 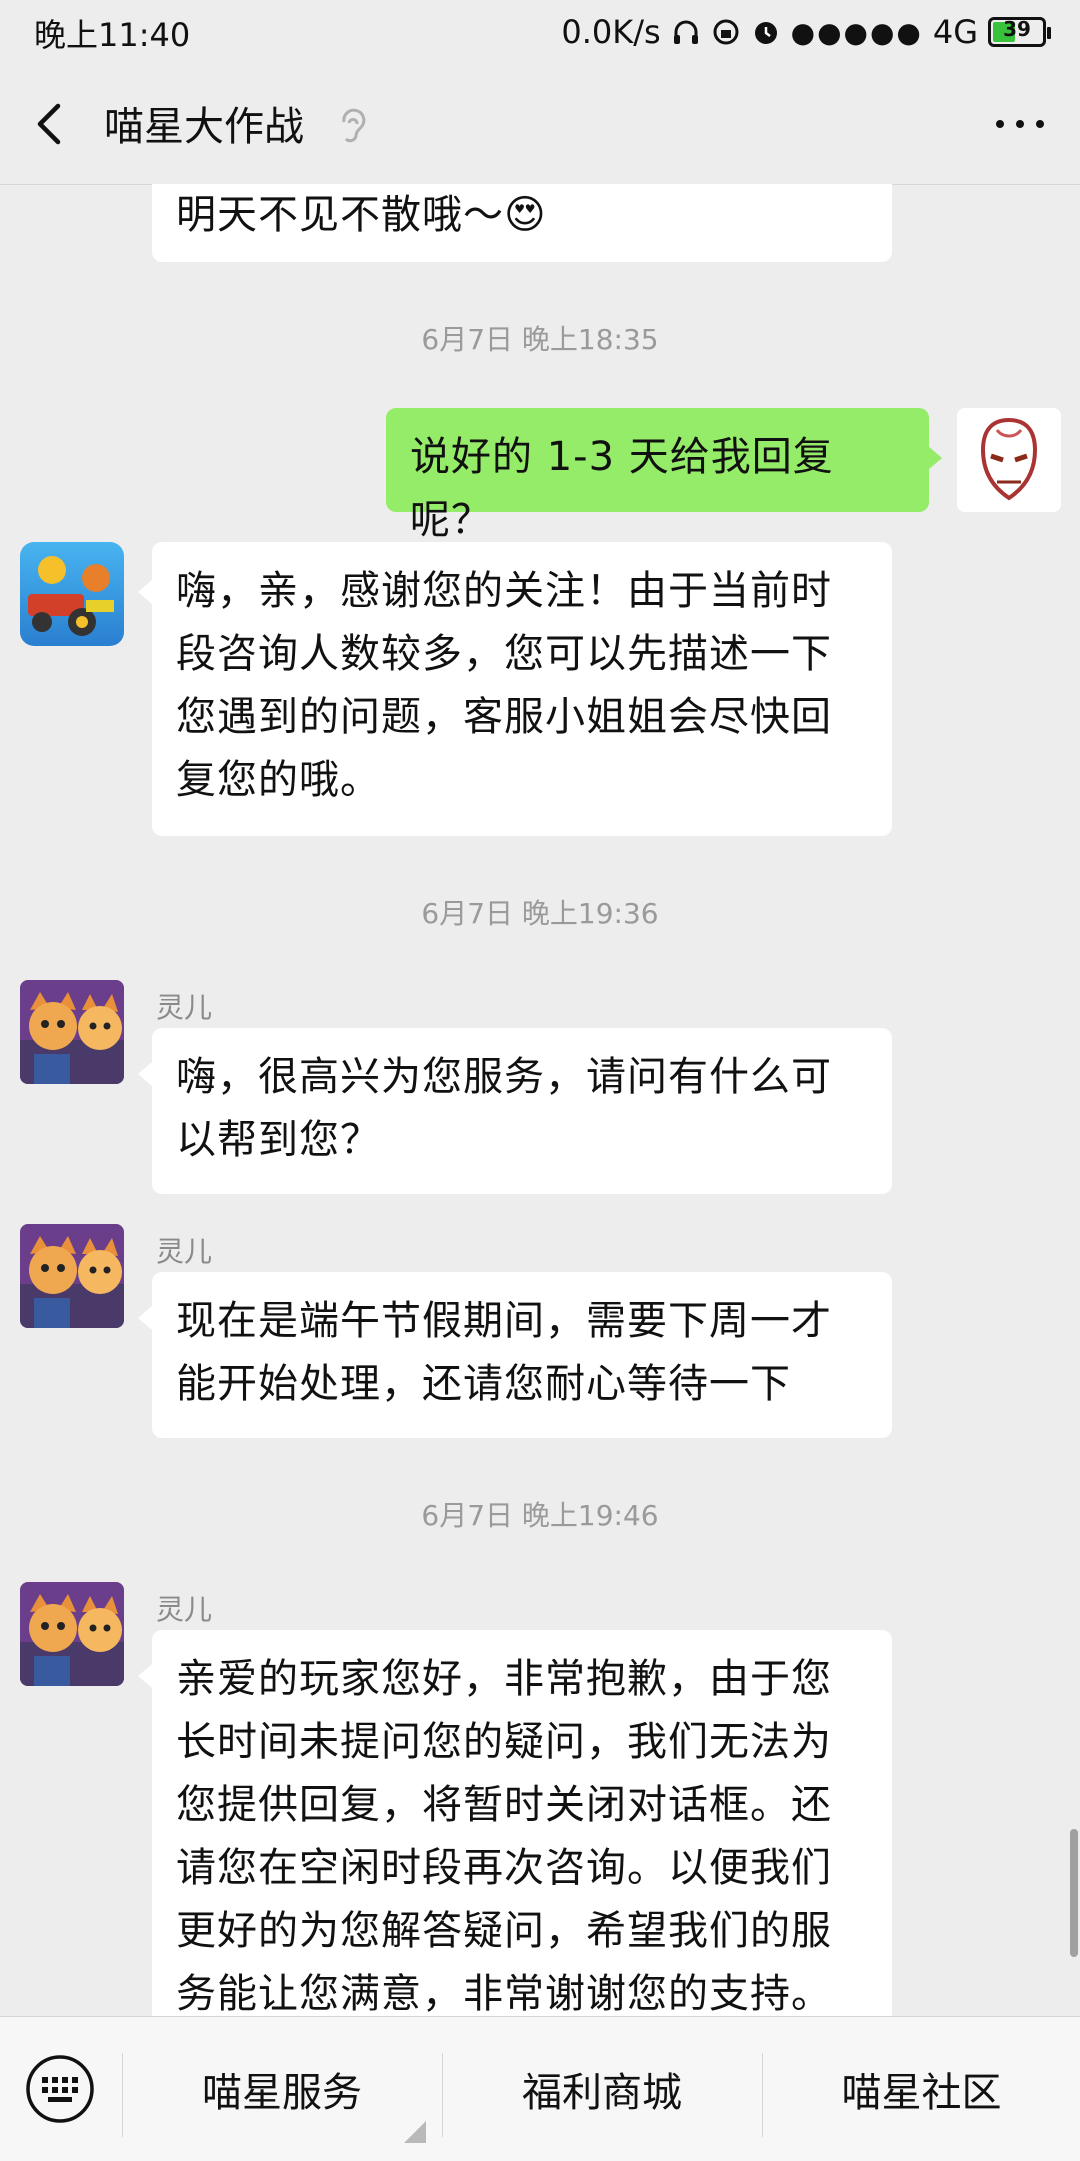 I want to click on message-bubble: 明天不见不散哦～😍, so click(x=522, y=223).